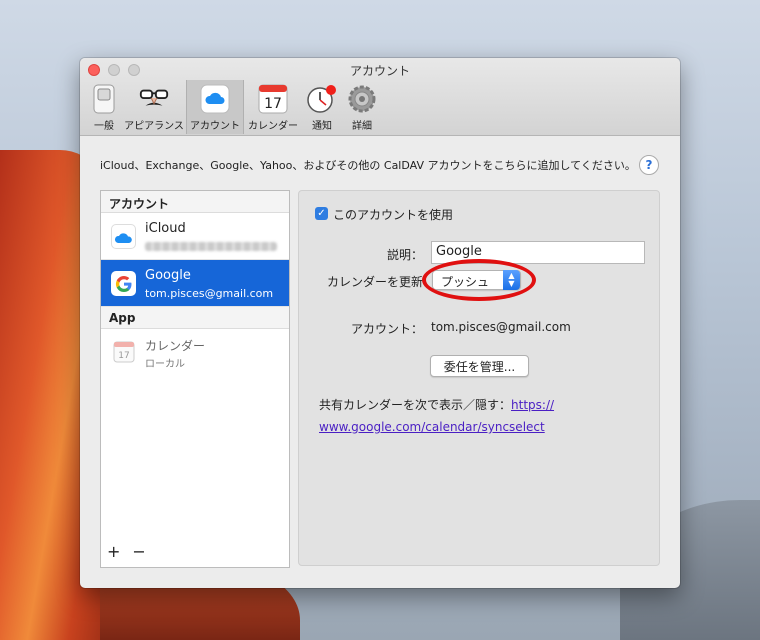  Describe the element at coordinates (322, 99) in the screenshot. I see `clock-icon` at that location.